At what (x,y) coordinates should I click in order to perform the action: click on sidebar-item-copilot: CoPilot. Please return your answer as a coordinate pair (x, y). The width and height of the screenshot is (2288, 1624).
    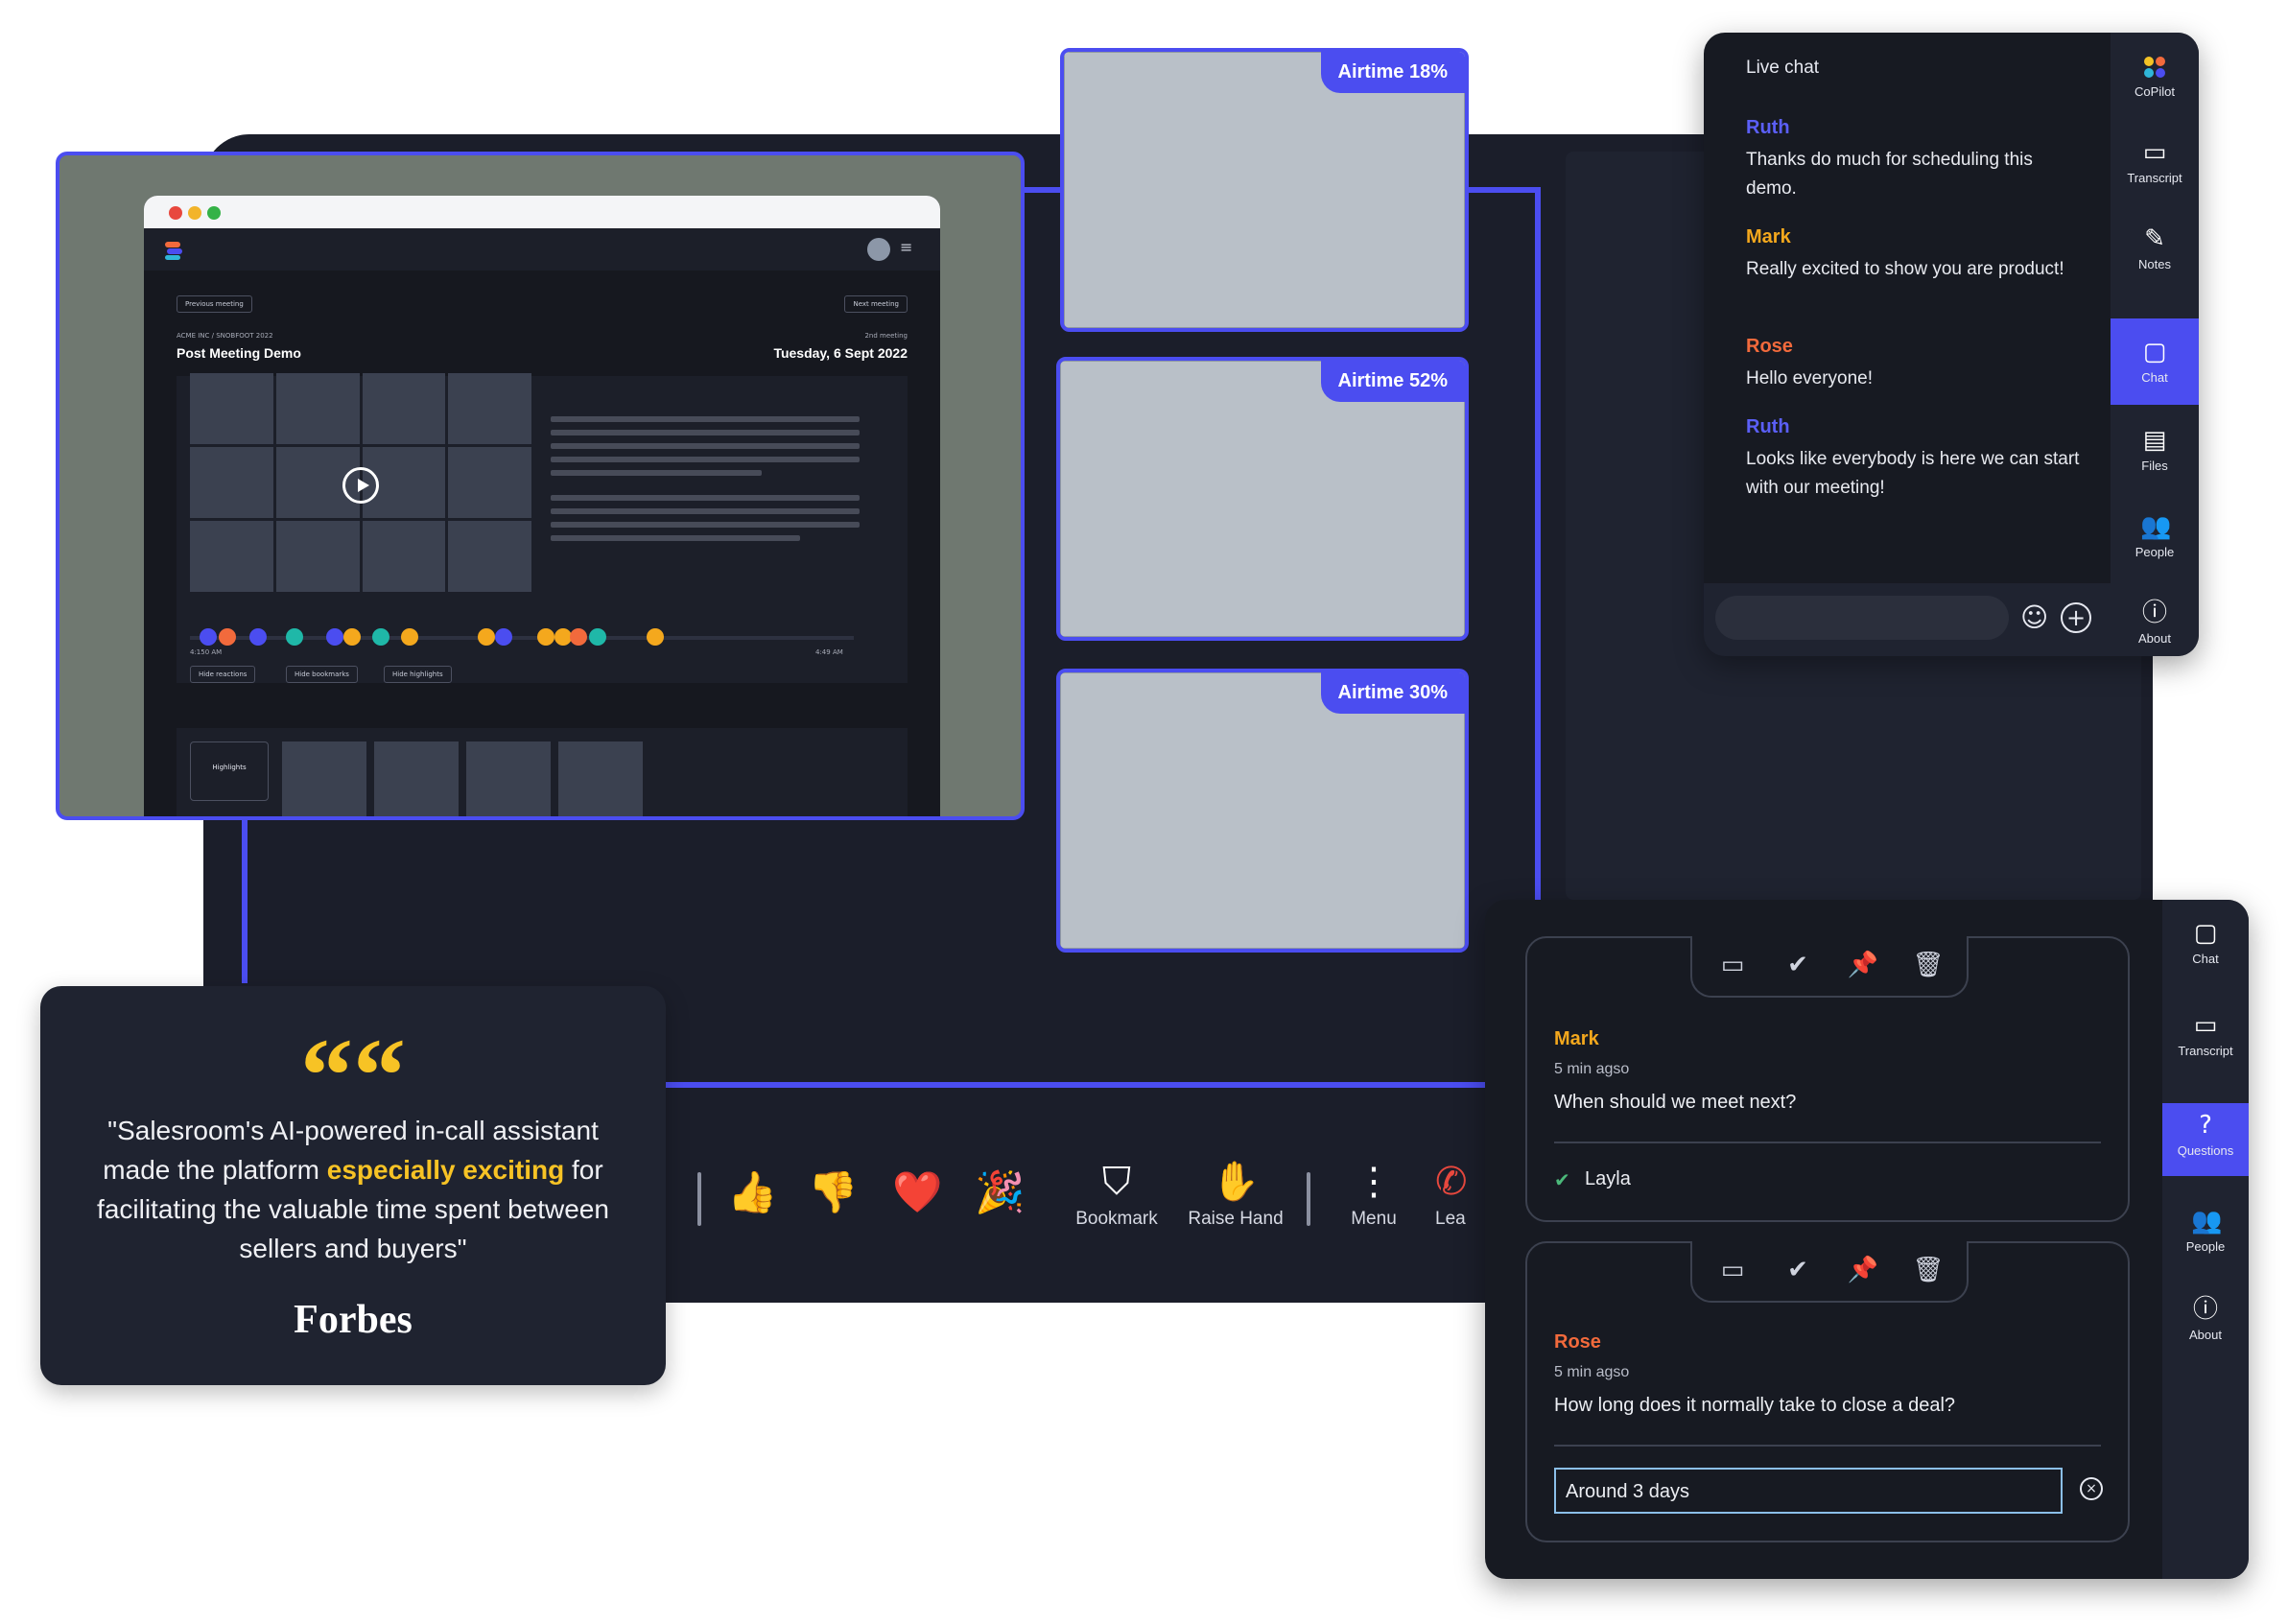
    Looking at the image, I should click on (2155, 76).